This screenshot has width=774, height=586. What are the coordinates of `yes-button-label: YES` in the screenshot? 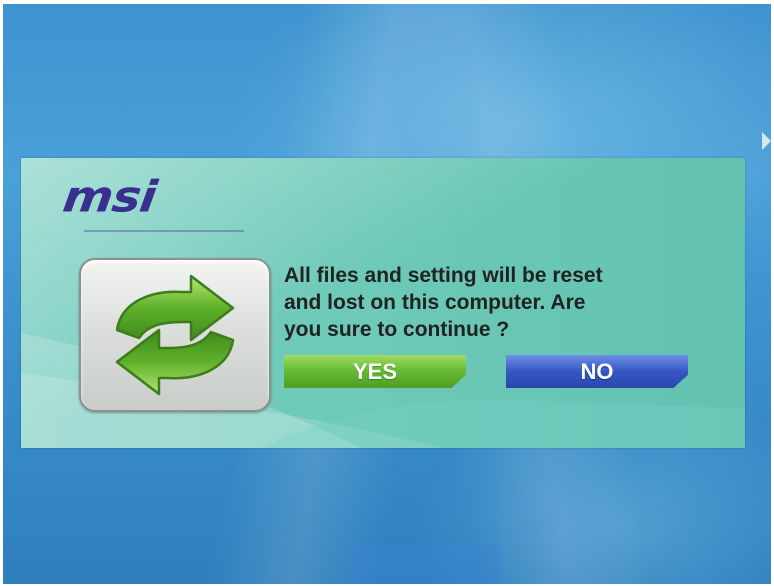 It's located at (375, 371).